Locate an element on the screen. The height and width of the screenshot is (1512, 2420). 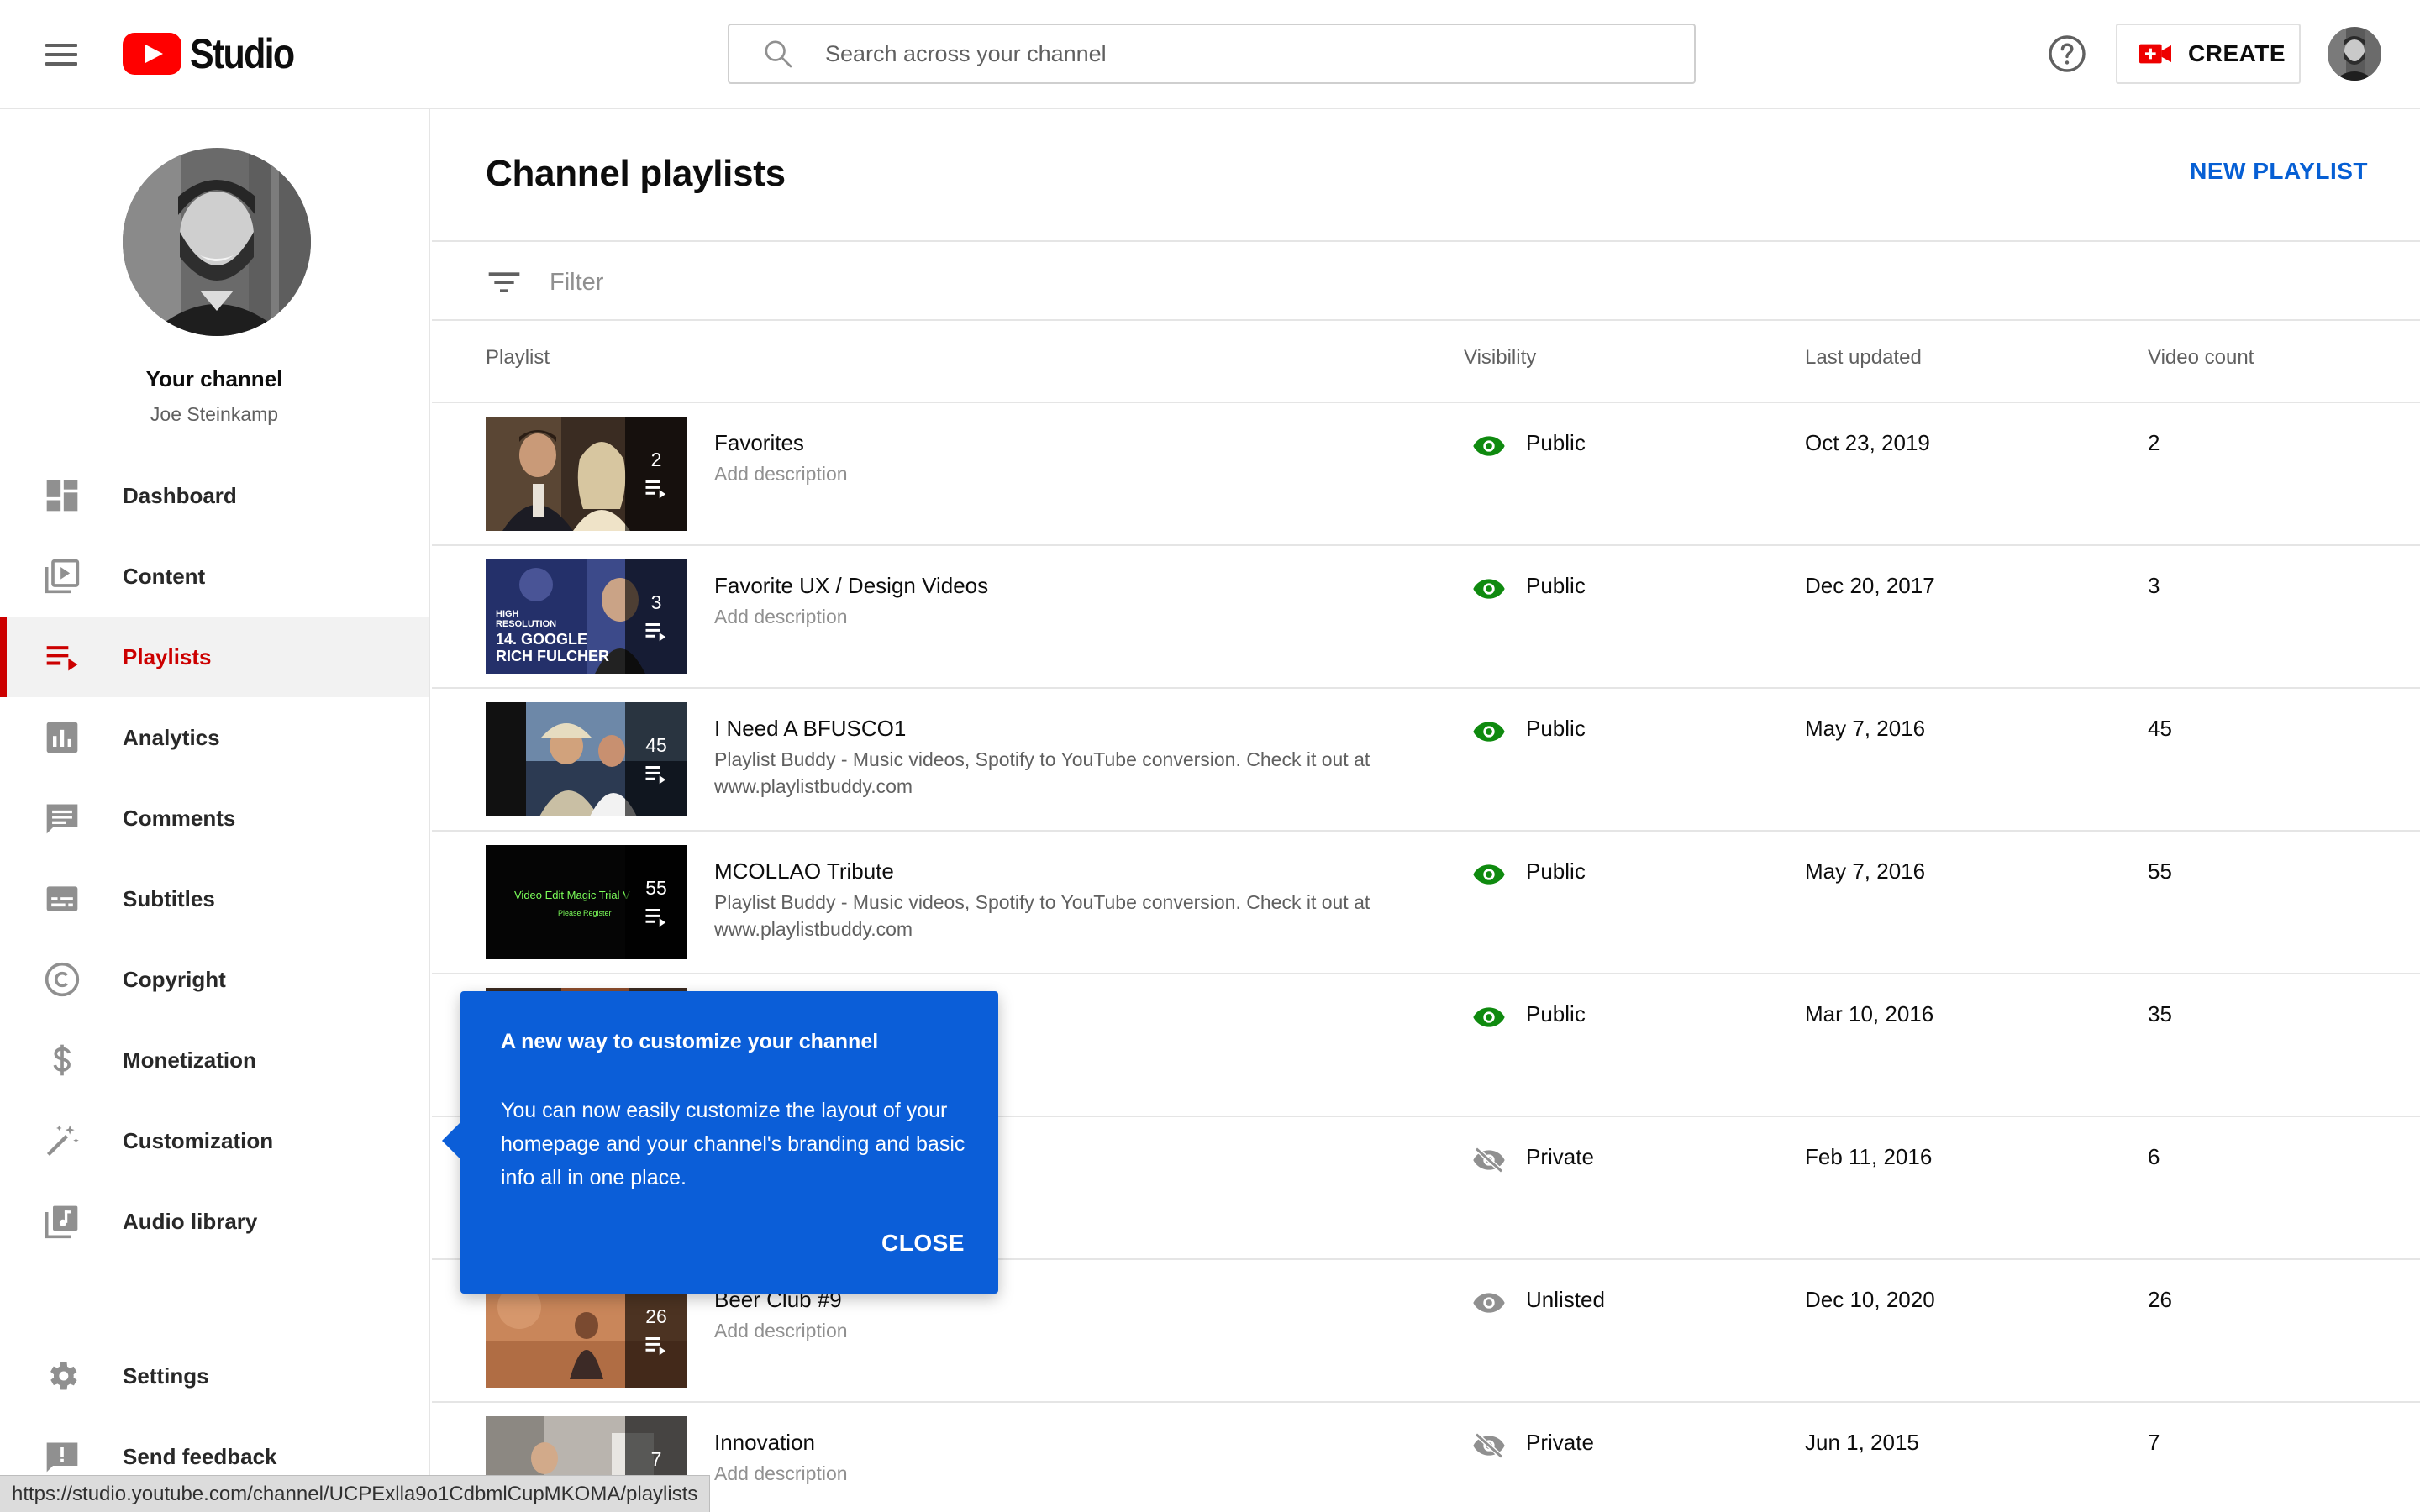
video-count: 7 is located at coordinates (2154, 1442).